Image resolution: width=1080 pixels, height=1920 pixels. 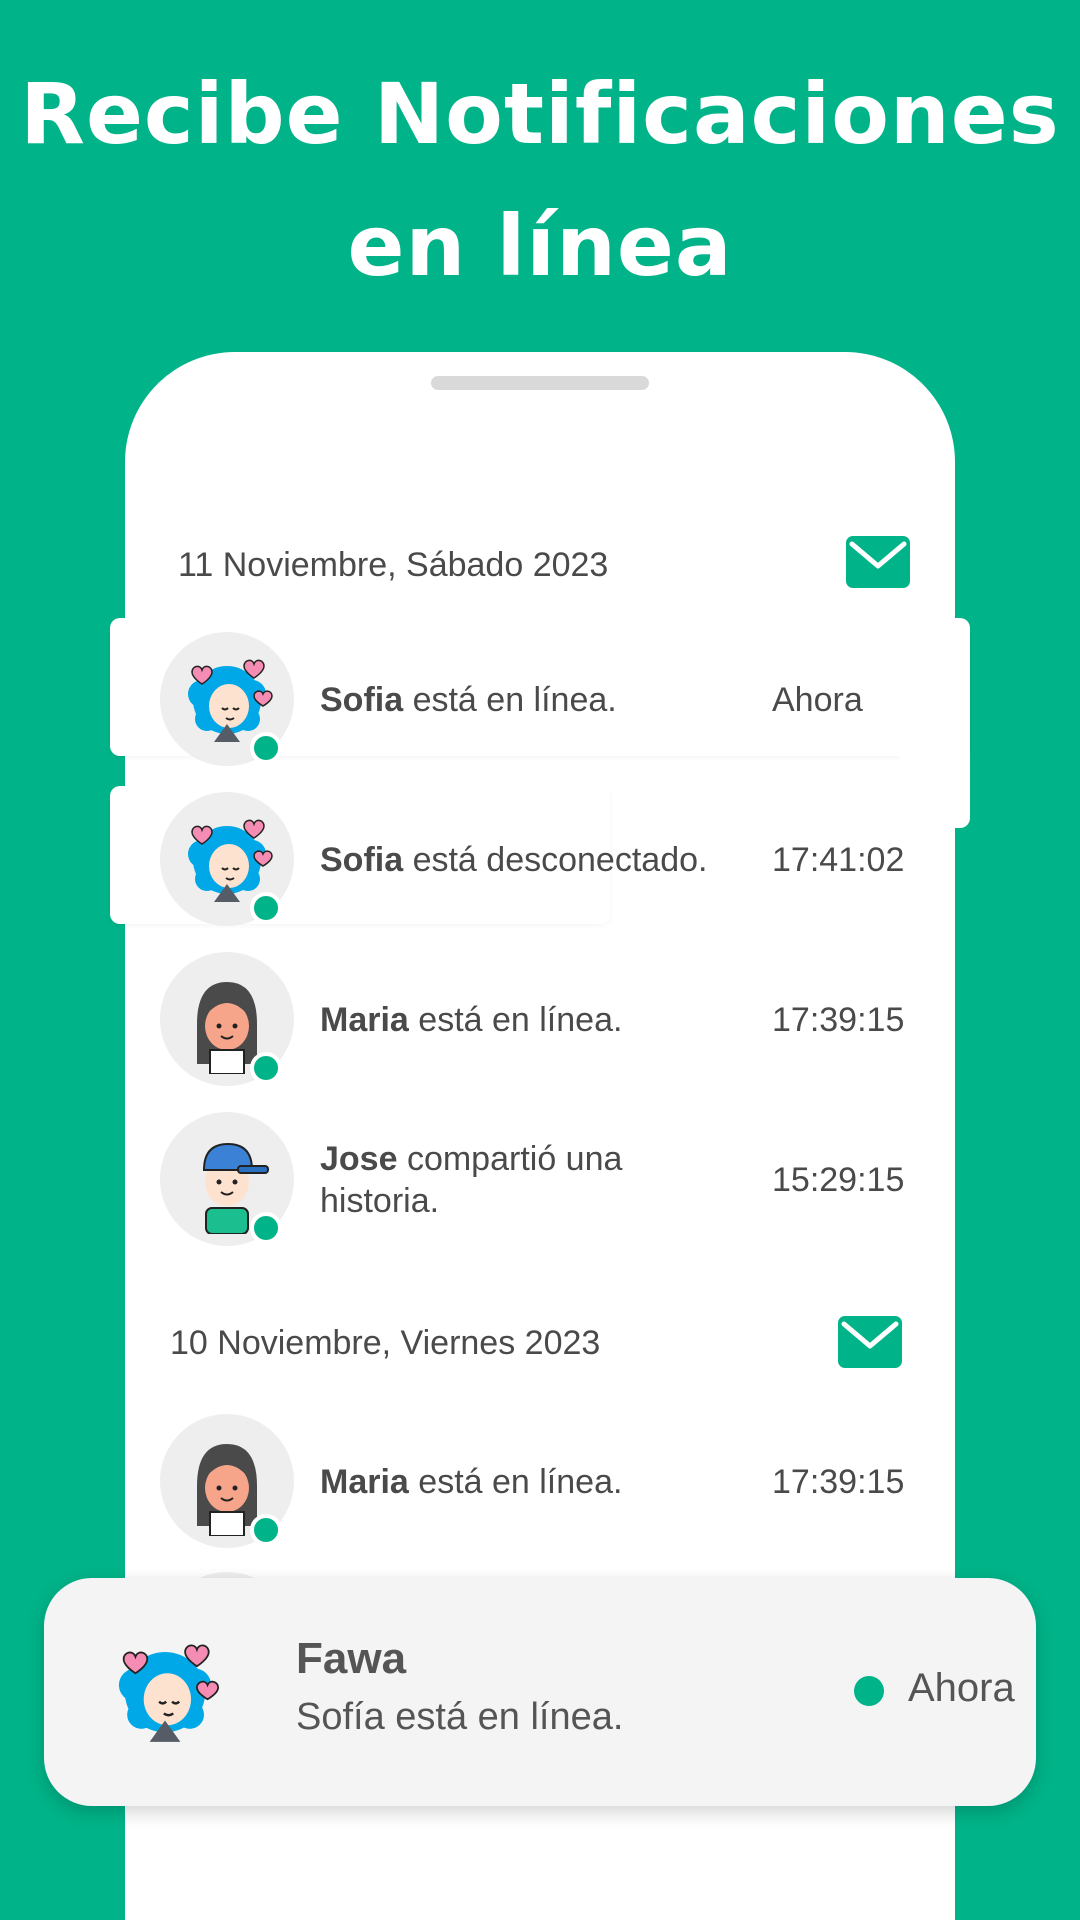 What do you see at coordinates (500, 1180) in the screenshot?
I see `notification-text: Jose compartió una historia.` at bounding box center [500, 1180].